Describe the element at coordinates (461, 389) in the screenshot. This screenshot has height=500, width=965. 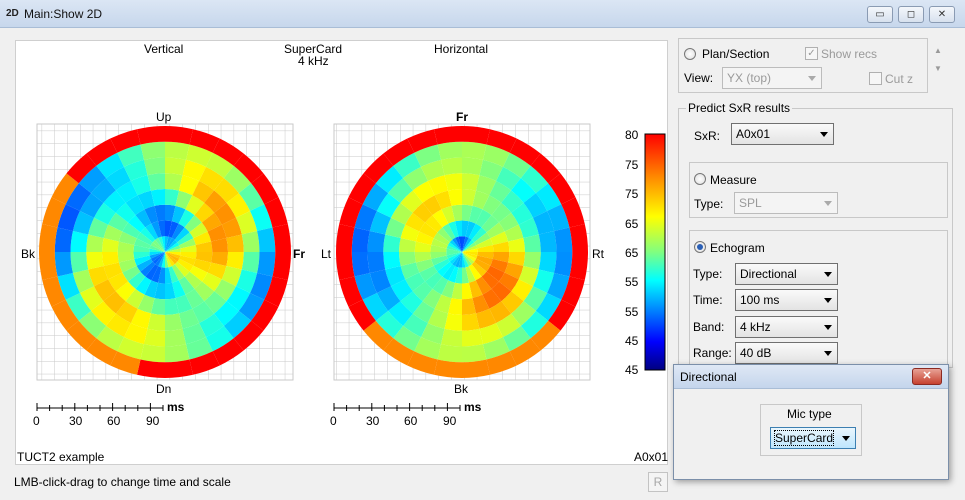
I see `horiz-label-bk: Bk` at that location.